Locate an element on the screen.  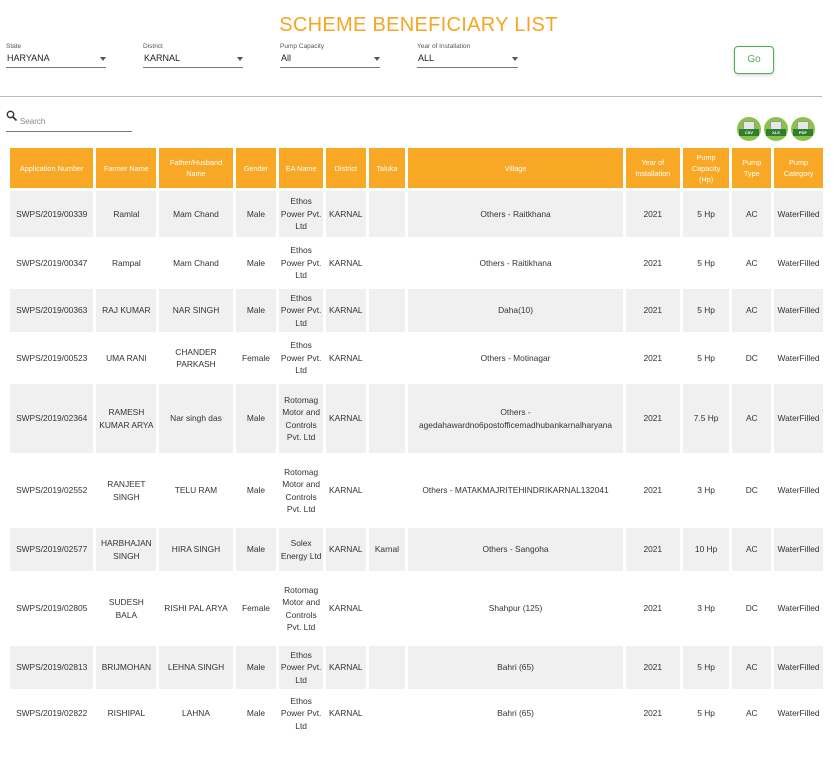
cell-farmer-name: HARBHAJAN SINGH is located at coordinates (126, 549).